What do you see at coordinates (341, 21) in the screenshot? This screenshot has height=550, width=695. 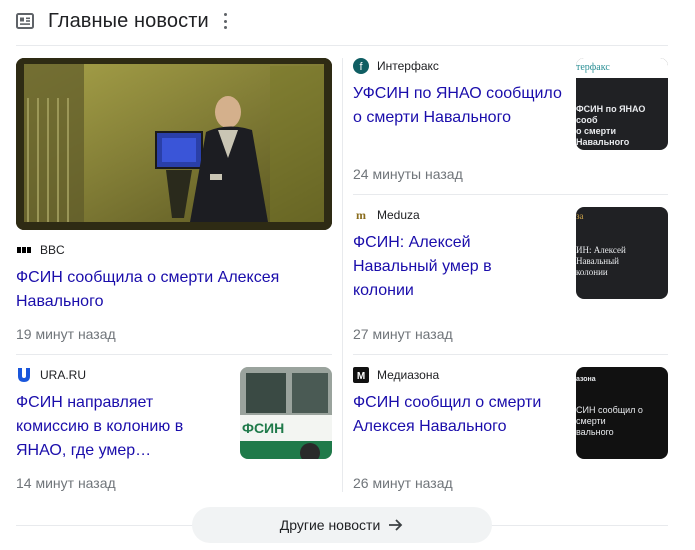 I see `section-header: Главные новости` at bounding box center [341, 21].